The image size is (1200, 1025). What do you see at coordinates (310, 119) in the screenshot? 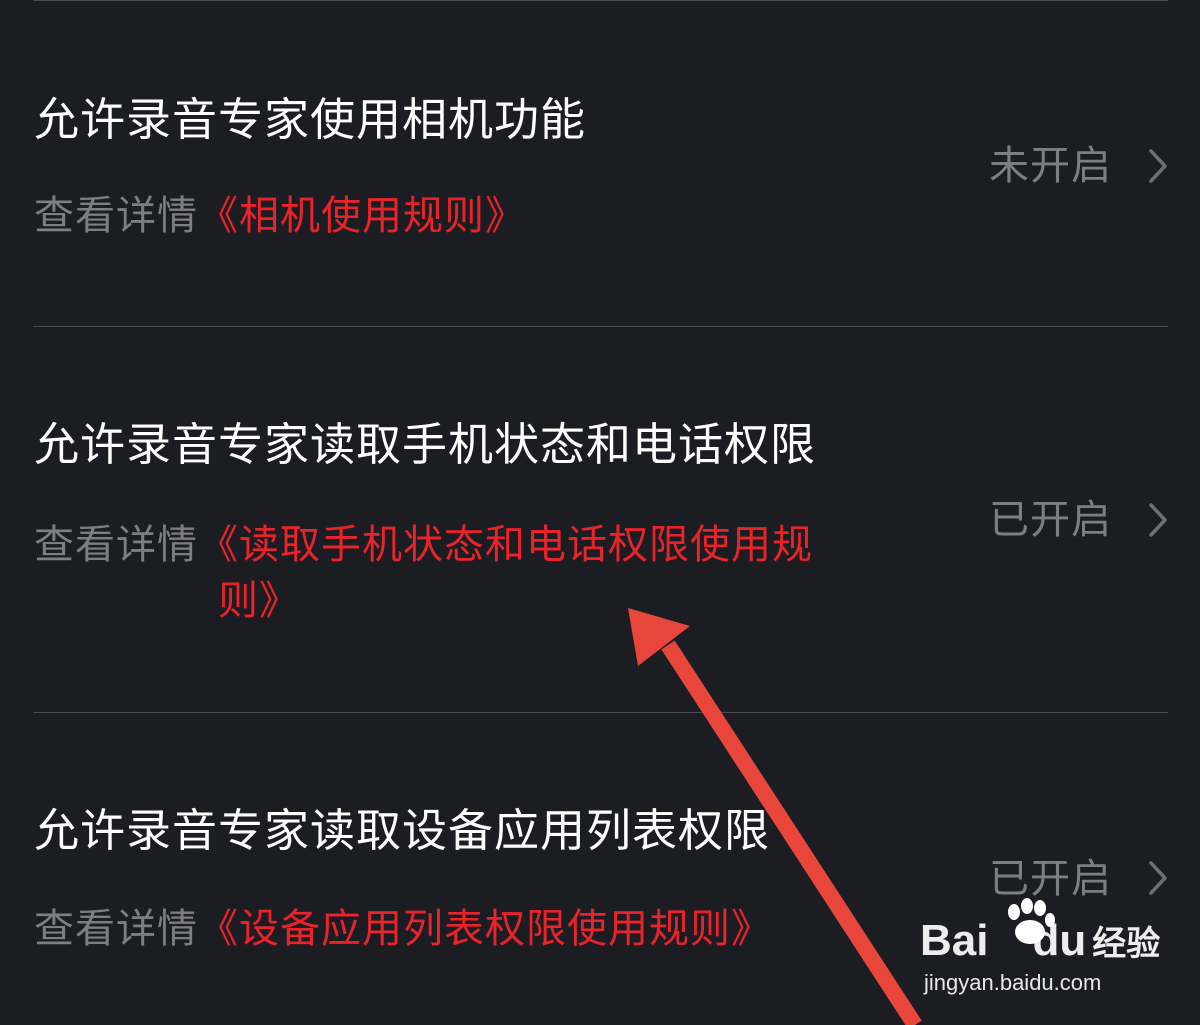
I see `permission-title: 允许录音专家使用相机功能` at bounding box center [310, 119].